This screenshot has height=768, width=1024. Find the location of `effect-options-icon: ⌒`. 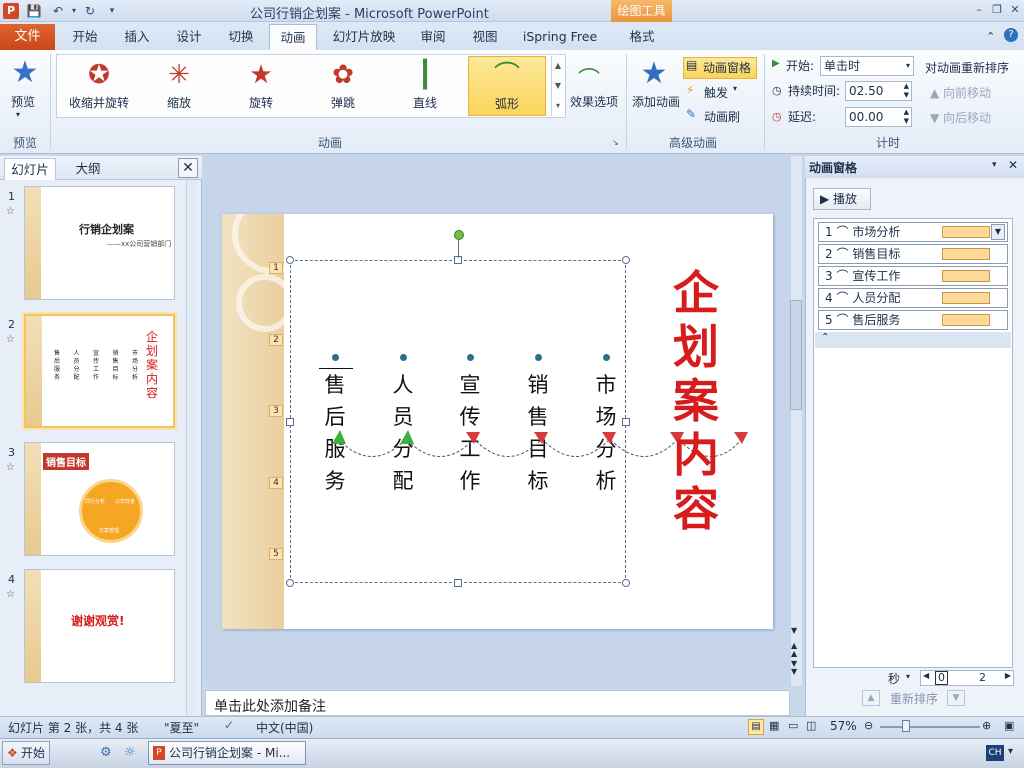

effect-options-icon: ⌒ is located at coordinates (589, 78).